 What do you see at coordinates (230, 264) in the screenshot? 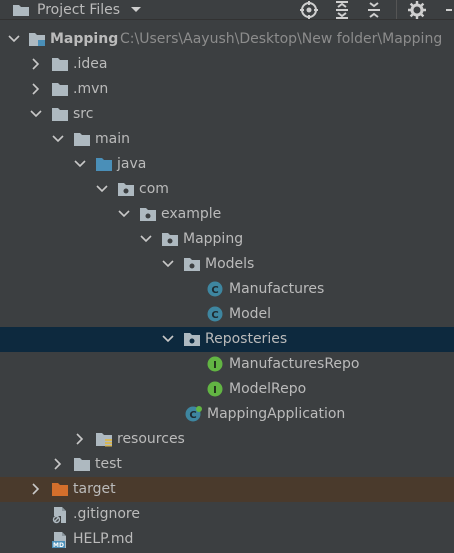
I see `tree-item-label: Models` at bounding box center [230, 264].